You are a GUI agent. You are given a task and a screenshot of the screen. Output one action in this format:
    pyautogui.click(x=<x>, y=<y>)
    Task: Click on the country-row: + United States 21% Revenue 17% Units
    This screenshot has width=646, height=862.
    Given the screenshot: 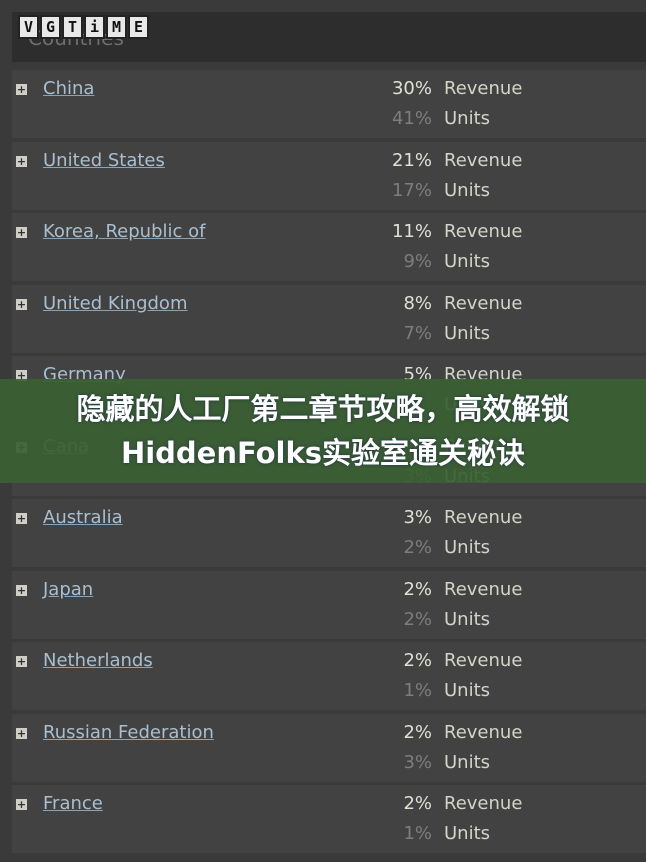 What is the action you would take?
    pyautogui.click(x=329, y=175)
    